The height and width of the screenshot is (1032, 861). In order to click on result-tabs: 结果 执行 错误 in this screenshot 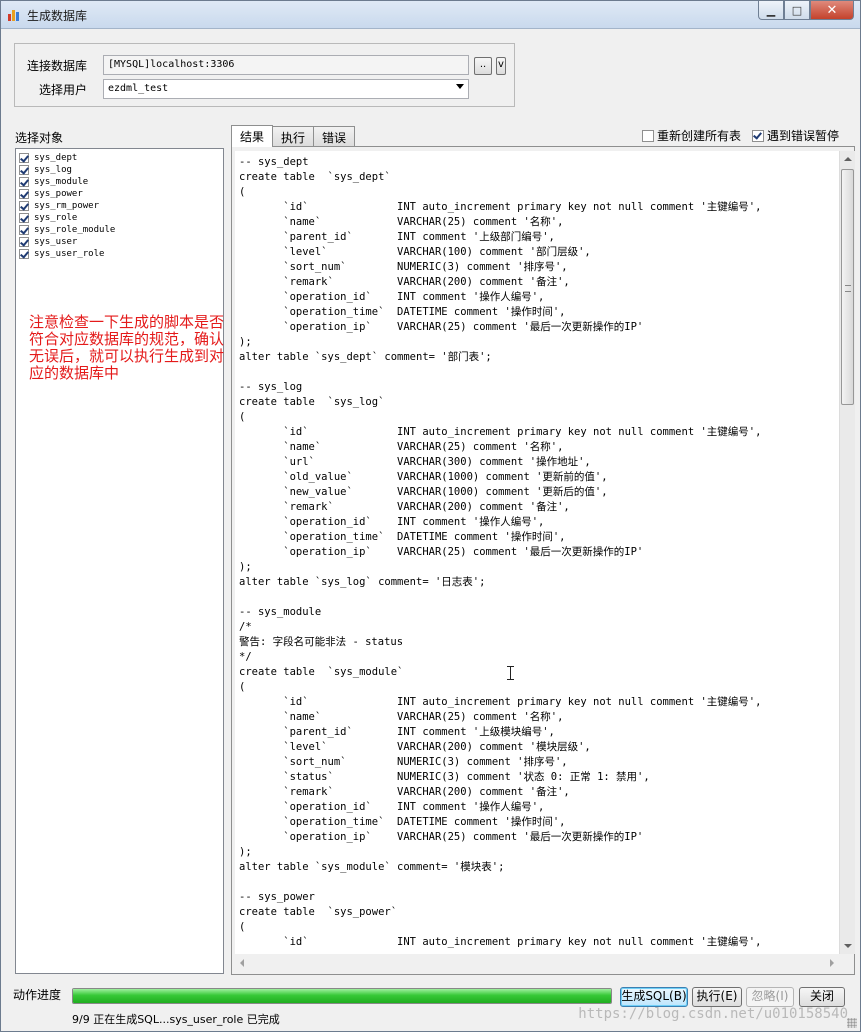, I will do `click(293, 136)`.